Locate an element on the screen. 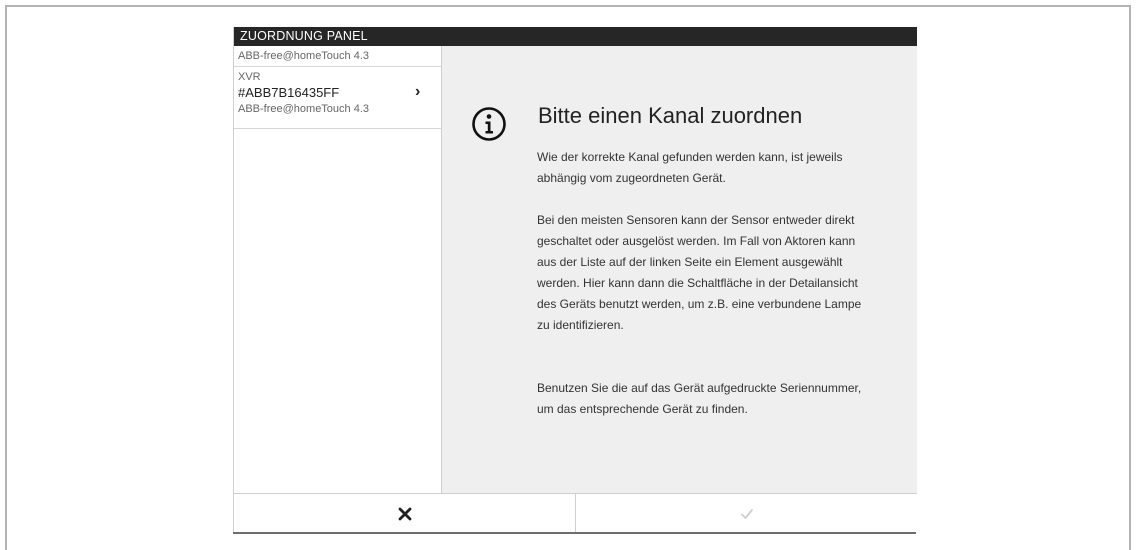 The height and width of the screenshot is (550, 1137). detail-heading: Bitte einen Kanal zuordnen is located at coordinates (670, 115).